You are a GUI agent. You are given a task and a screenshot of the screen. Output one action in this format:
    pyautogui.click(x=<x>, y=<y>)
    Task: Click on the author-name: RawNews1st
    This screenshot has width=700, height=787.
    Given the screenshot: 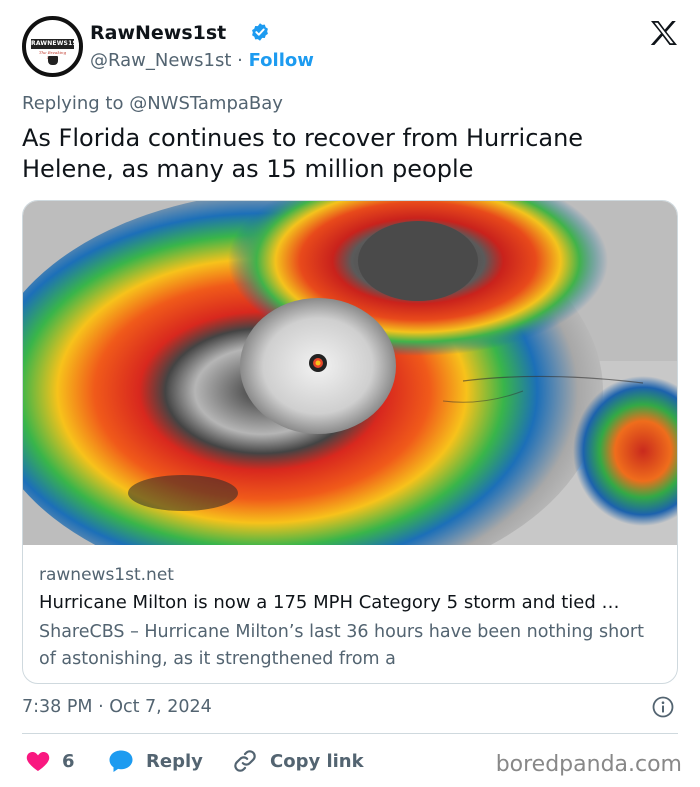 What is the action you would take?
    pyautogui.click(x=158, y=33)
    